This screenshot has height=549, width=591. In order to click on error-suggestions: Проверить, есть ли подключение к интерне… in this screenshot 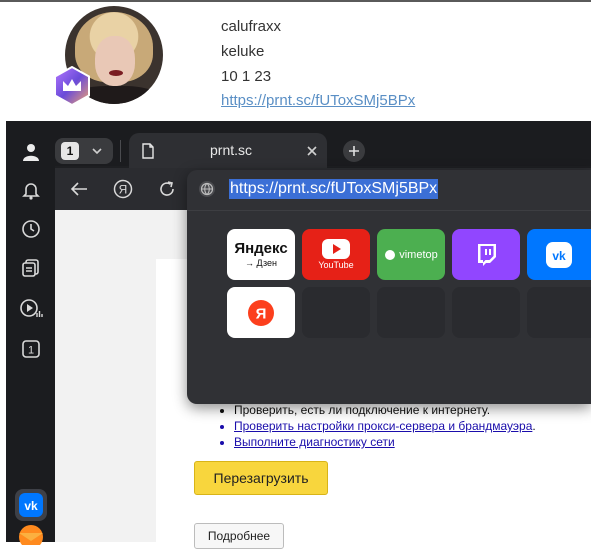, I will do `click(377, 426)`.